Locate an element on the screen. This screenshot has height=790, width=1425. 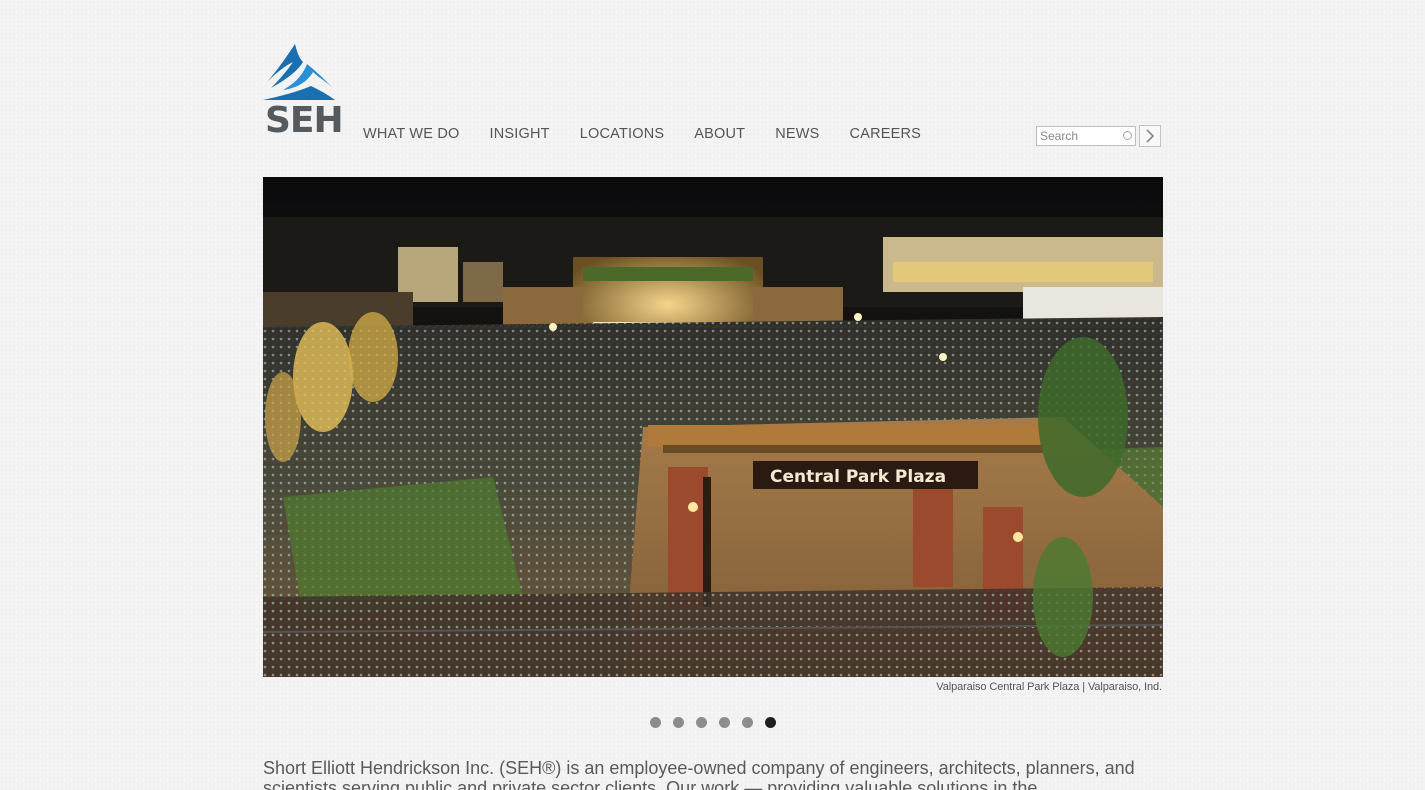
chevron-right-icon is located at coordinates (1150, 136).